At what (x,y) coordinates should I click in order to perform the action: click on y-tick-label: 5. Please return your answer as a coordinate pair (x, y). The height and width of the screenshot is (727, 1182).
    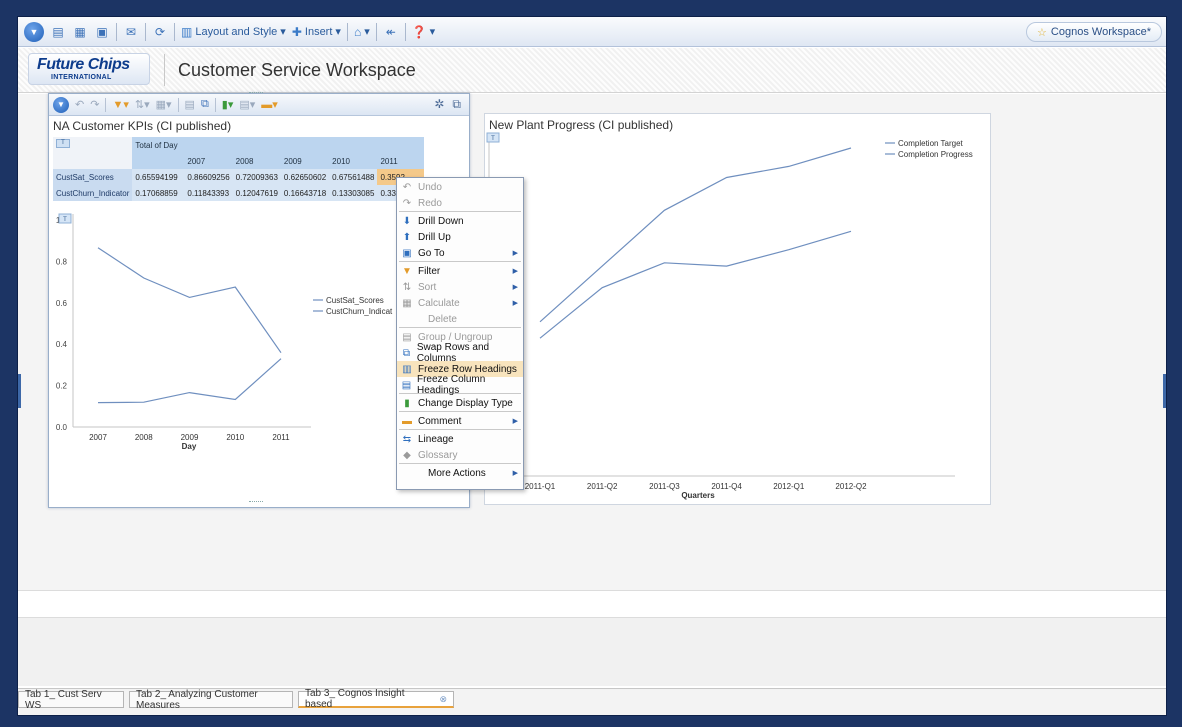
    Looking at the image, I should click on (485, 148).